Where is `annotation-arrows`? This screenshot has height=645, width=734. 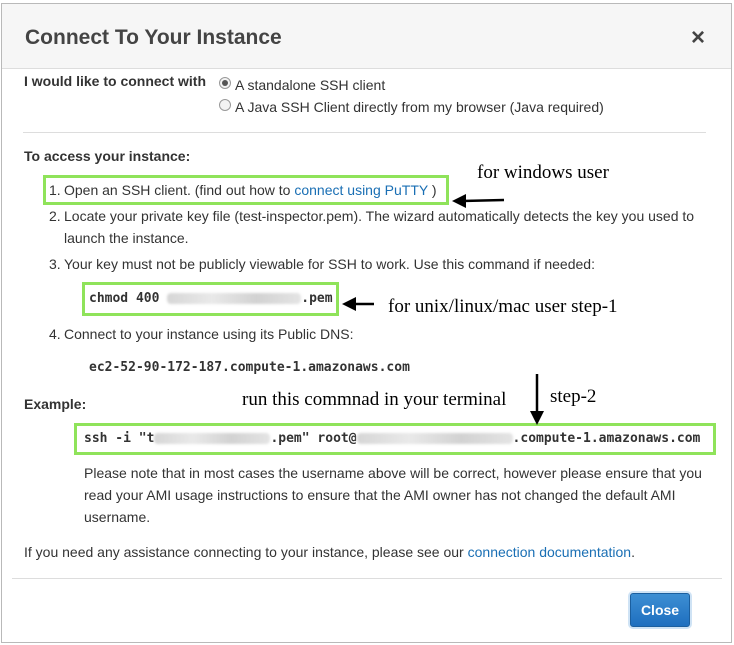
annotation-arrows is located at coordinates (443, 309).